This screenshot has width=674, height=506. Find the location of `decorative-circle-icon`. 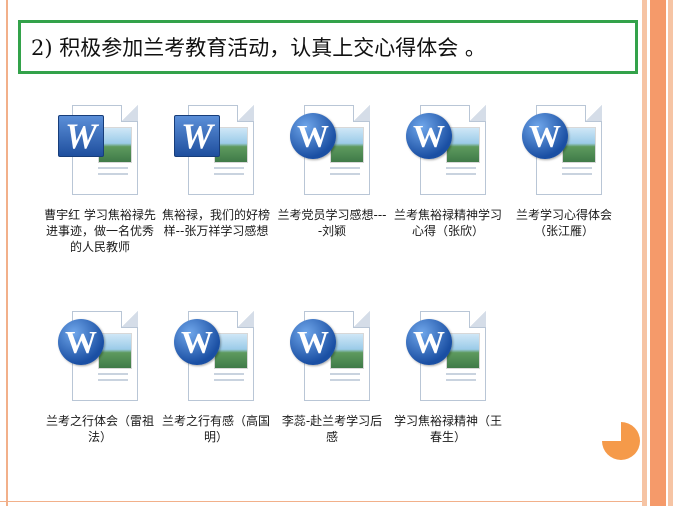

decorative-circle-icon is located at coordinates (621, 441).